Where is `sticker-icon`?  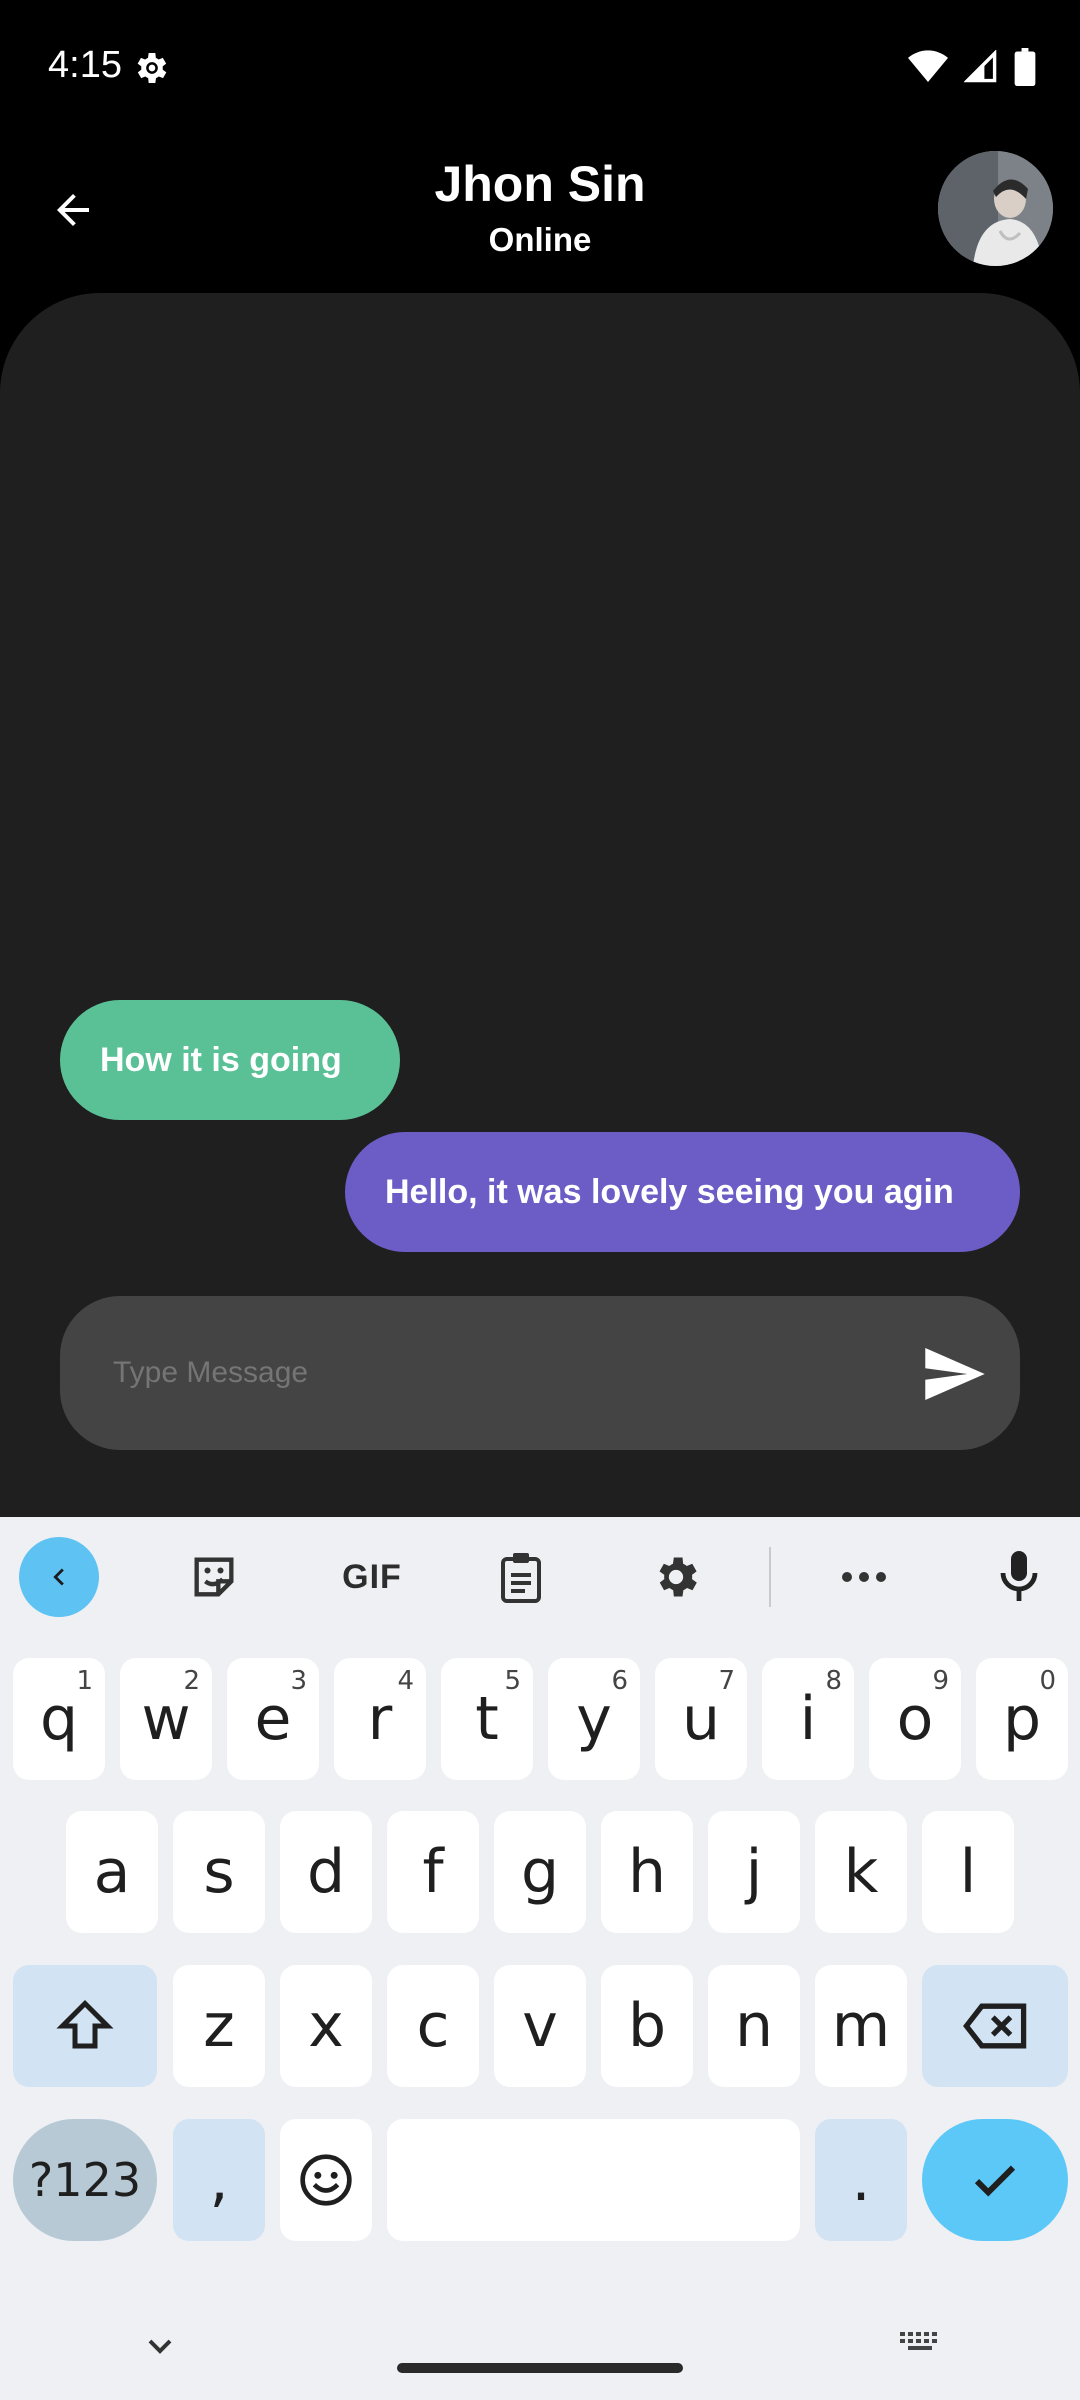 sticker-icon is located at coordinates (214, 1577).